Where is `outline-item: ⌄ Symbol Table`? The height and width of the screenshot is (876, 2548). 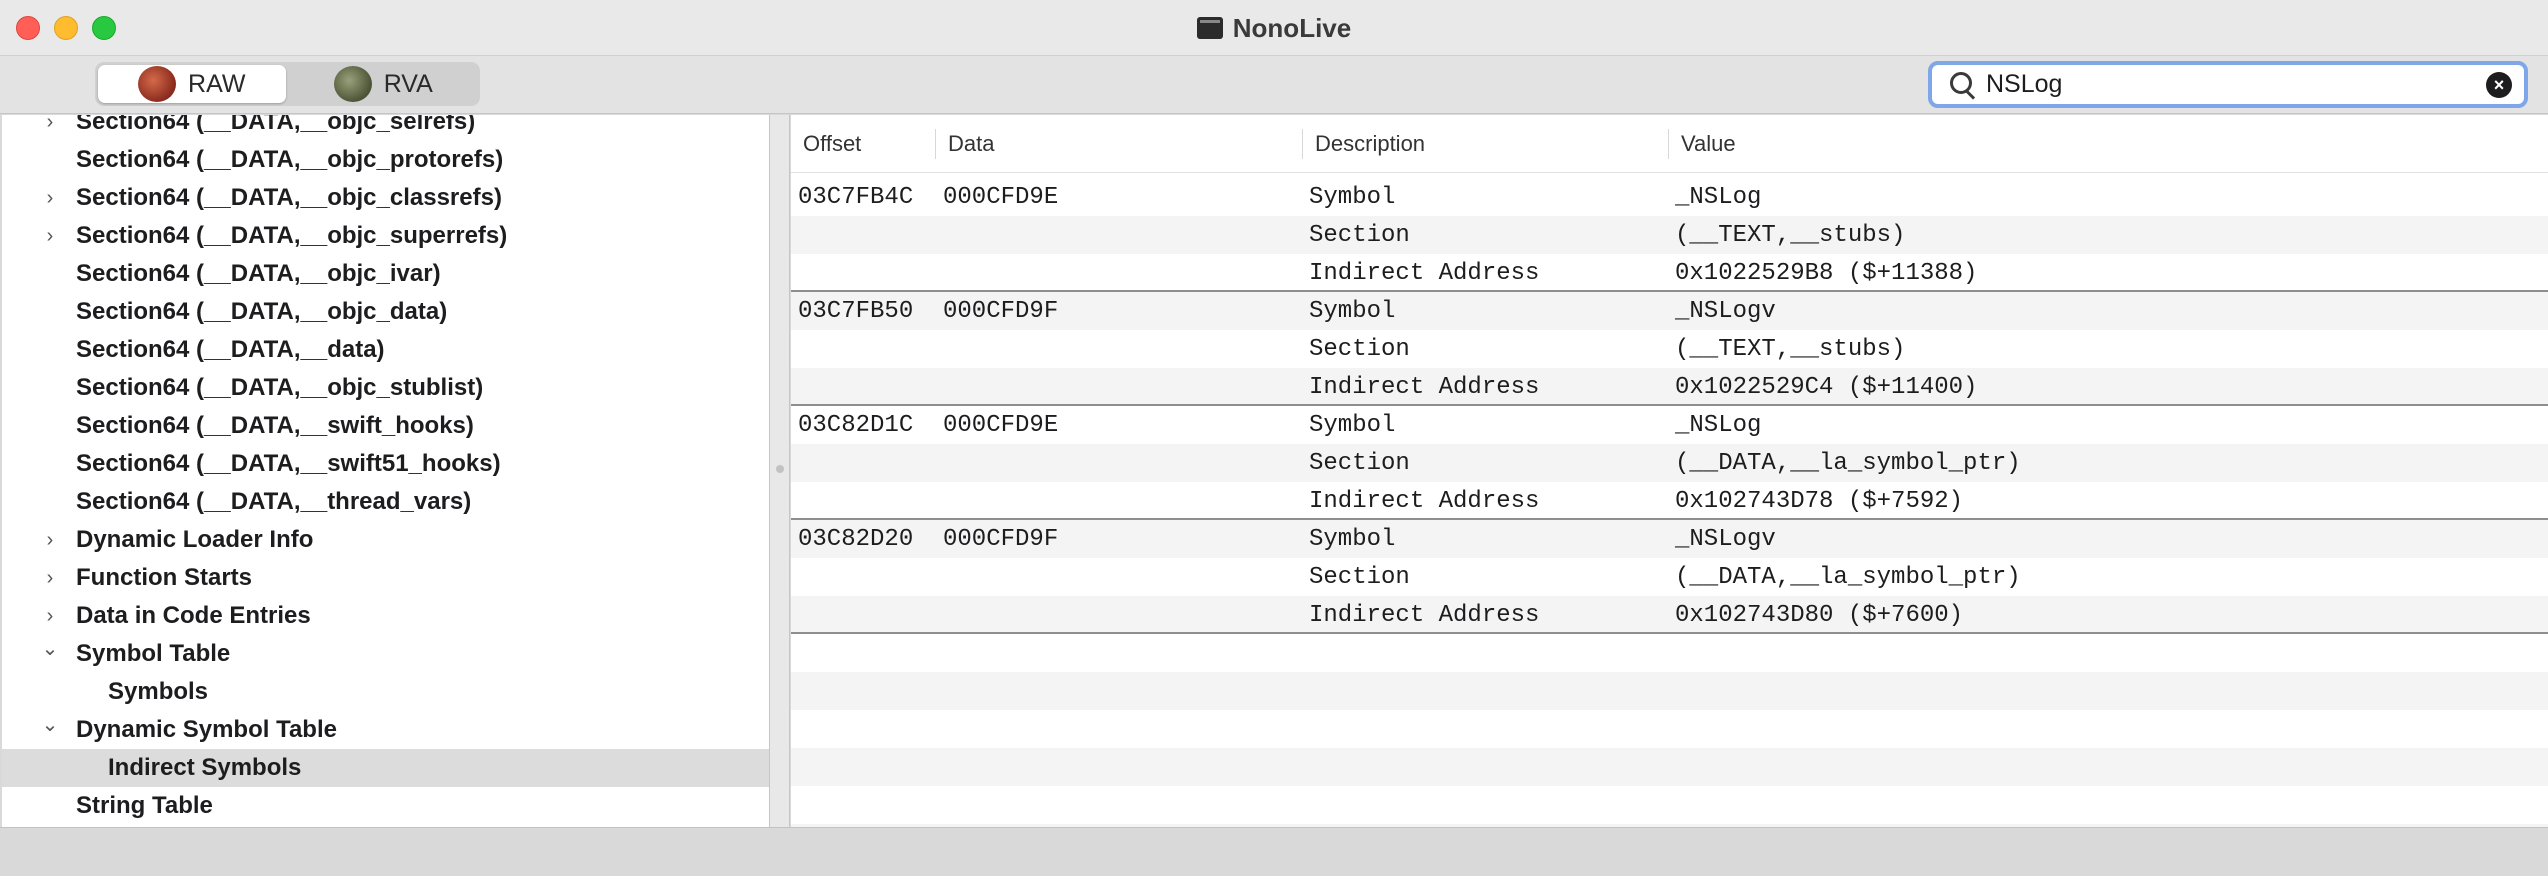
outline-item: ⌄ Symbol Table is located at coordinates (385, 654).